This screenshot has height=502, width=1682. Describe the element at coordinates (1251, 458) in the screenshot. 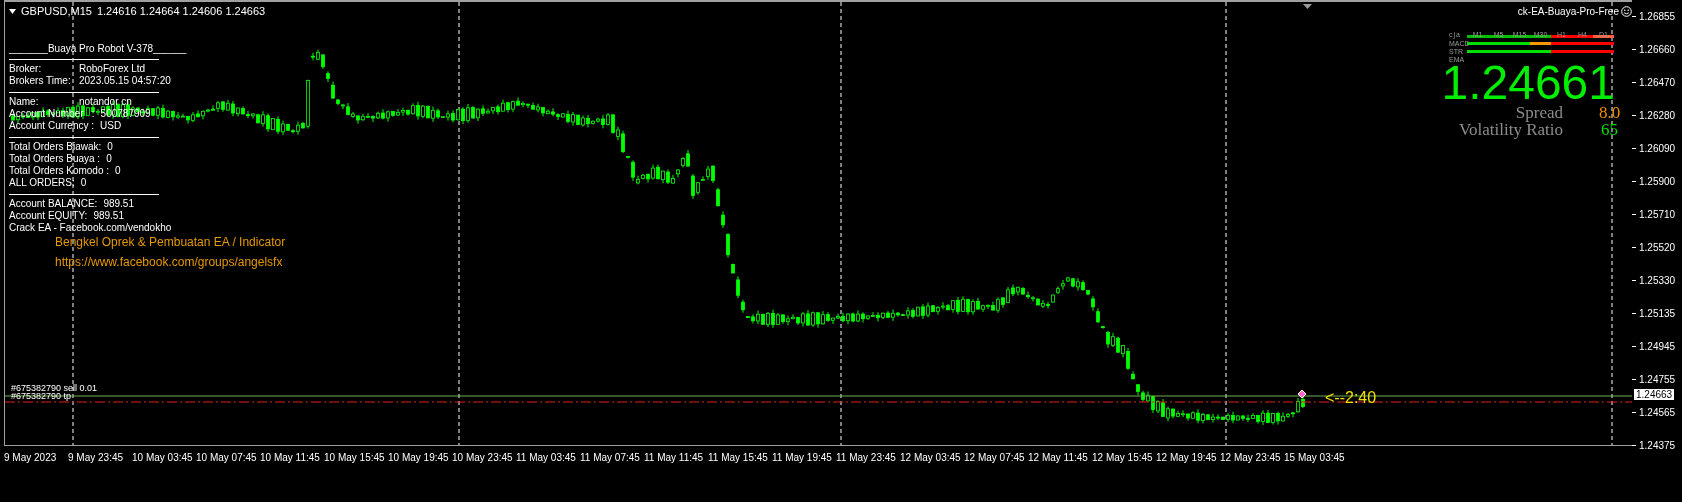

I see `time-label: 12 May 23:45` at that location.